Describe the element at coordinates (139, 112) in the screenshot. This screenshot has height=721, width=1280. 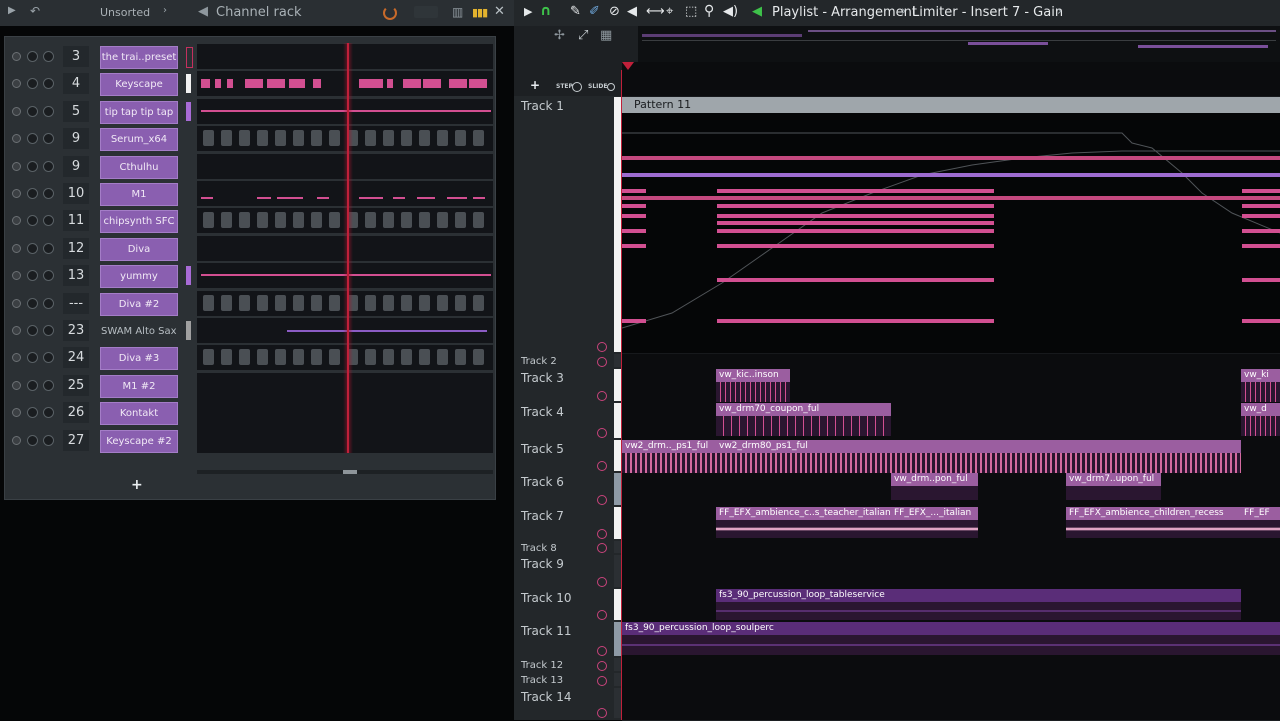
I see `channel-name-button: tip tap tip tap` at that location.